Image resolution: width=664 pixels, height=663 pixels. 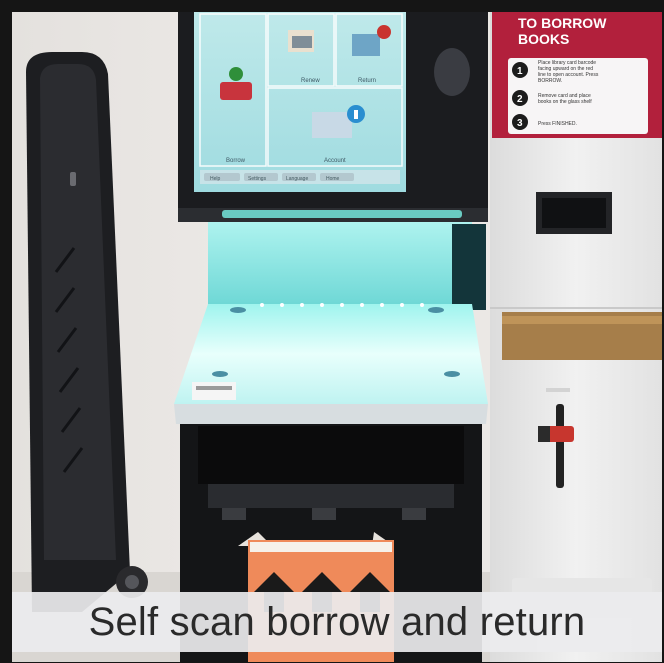 What do you see at coordinates (520, 71) in the screenshot?
I see `step-1-number: 1` at bounding box center [520, 71].